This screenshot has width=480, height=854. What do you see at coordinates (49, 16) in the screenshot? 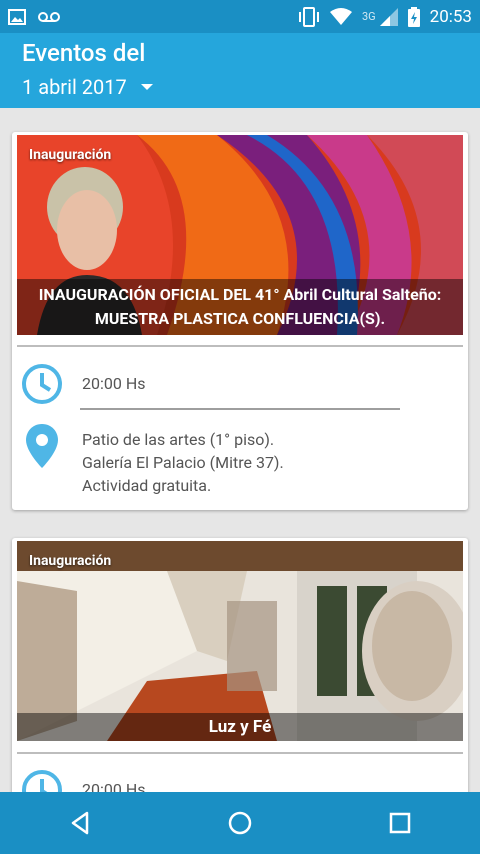
I see `voicemail-icon` at bounding box center [49, 16].